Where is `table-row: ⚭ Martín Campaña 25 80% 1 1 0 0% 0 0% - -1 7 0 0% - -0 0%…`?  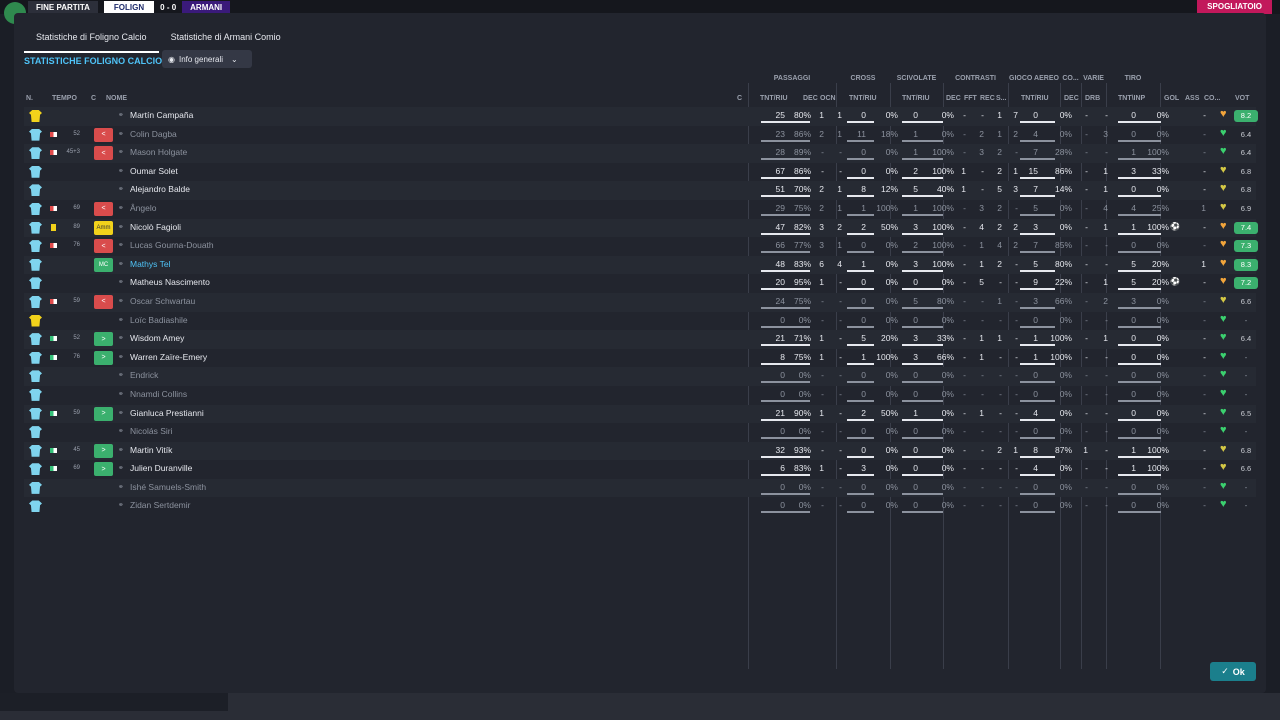
table-row: ⚭ Martín Campaña 25 80% 1 1 0 0% 0 0% - -1 7 0 0% - -0 0%… is located at coordinates (641, 116).